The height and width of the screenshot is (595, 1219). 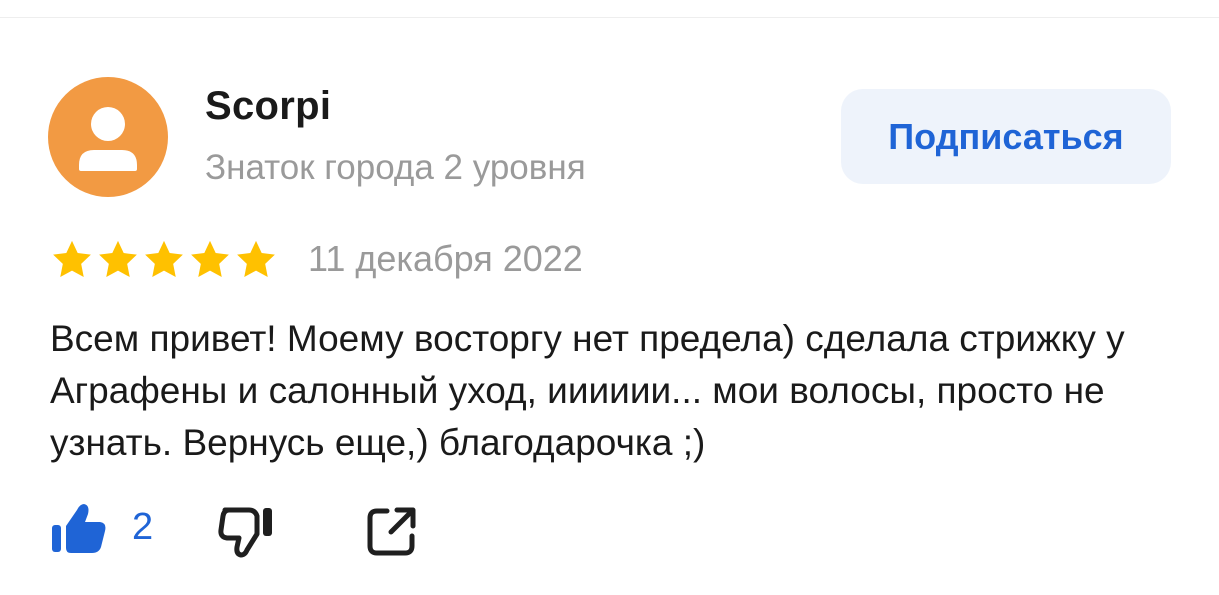 I want to click on dislike-button, so click(x=247, y=531).